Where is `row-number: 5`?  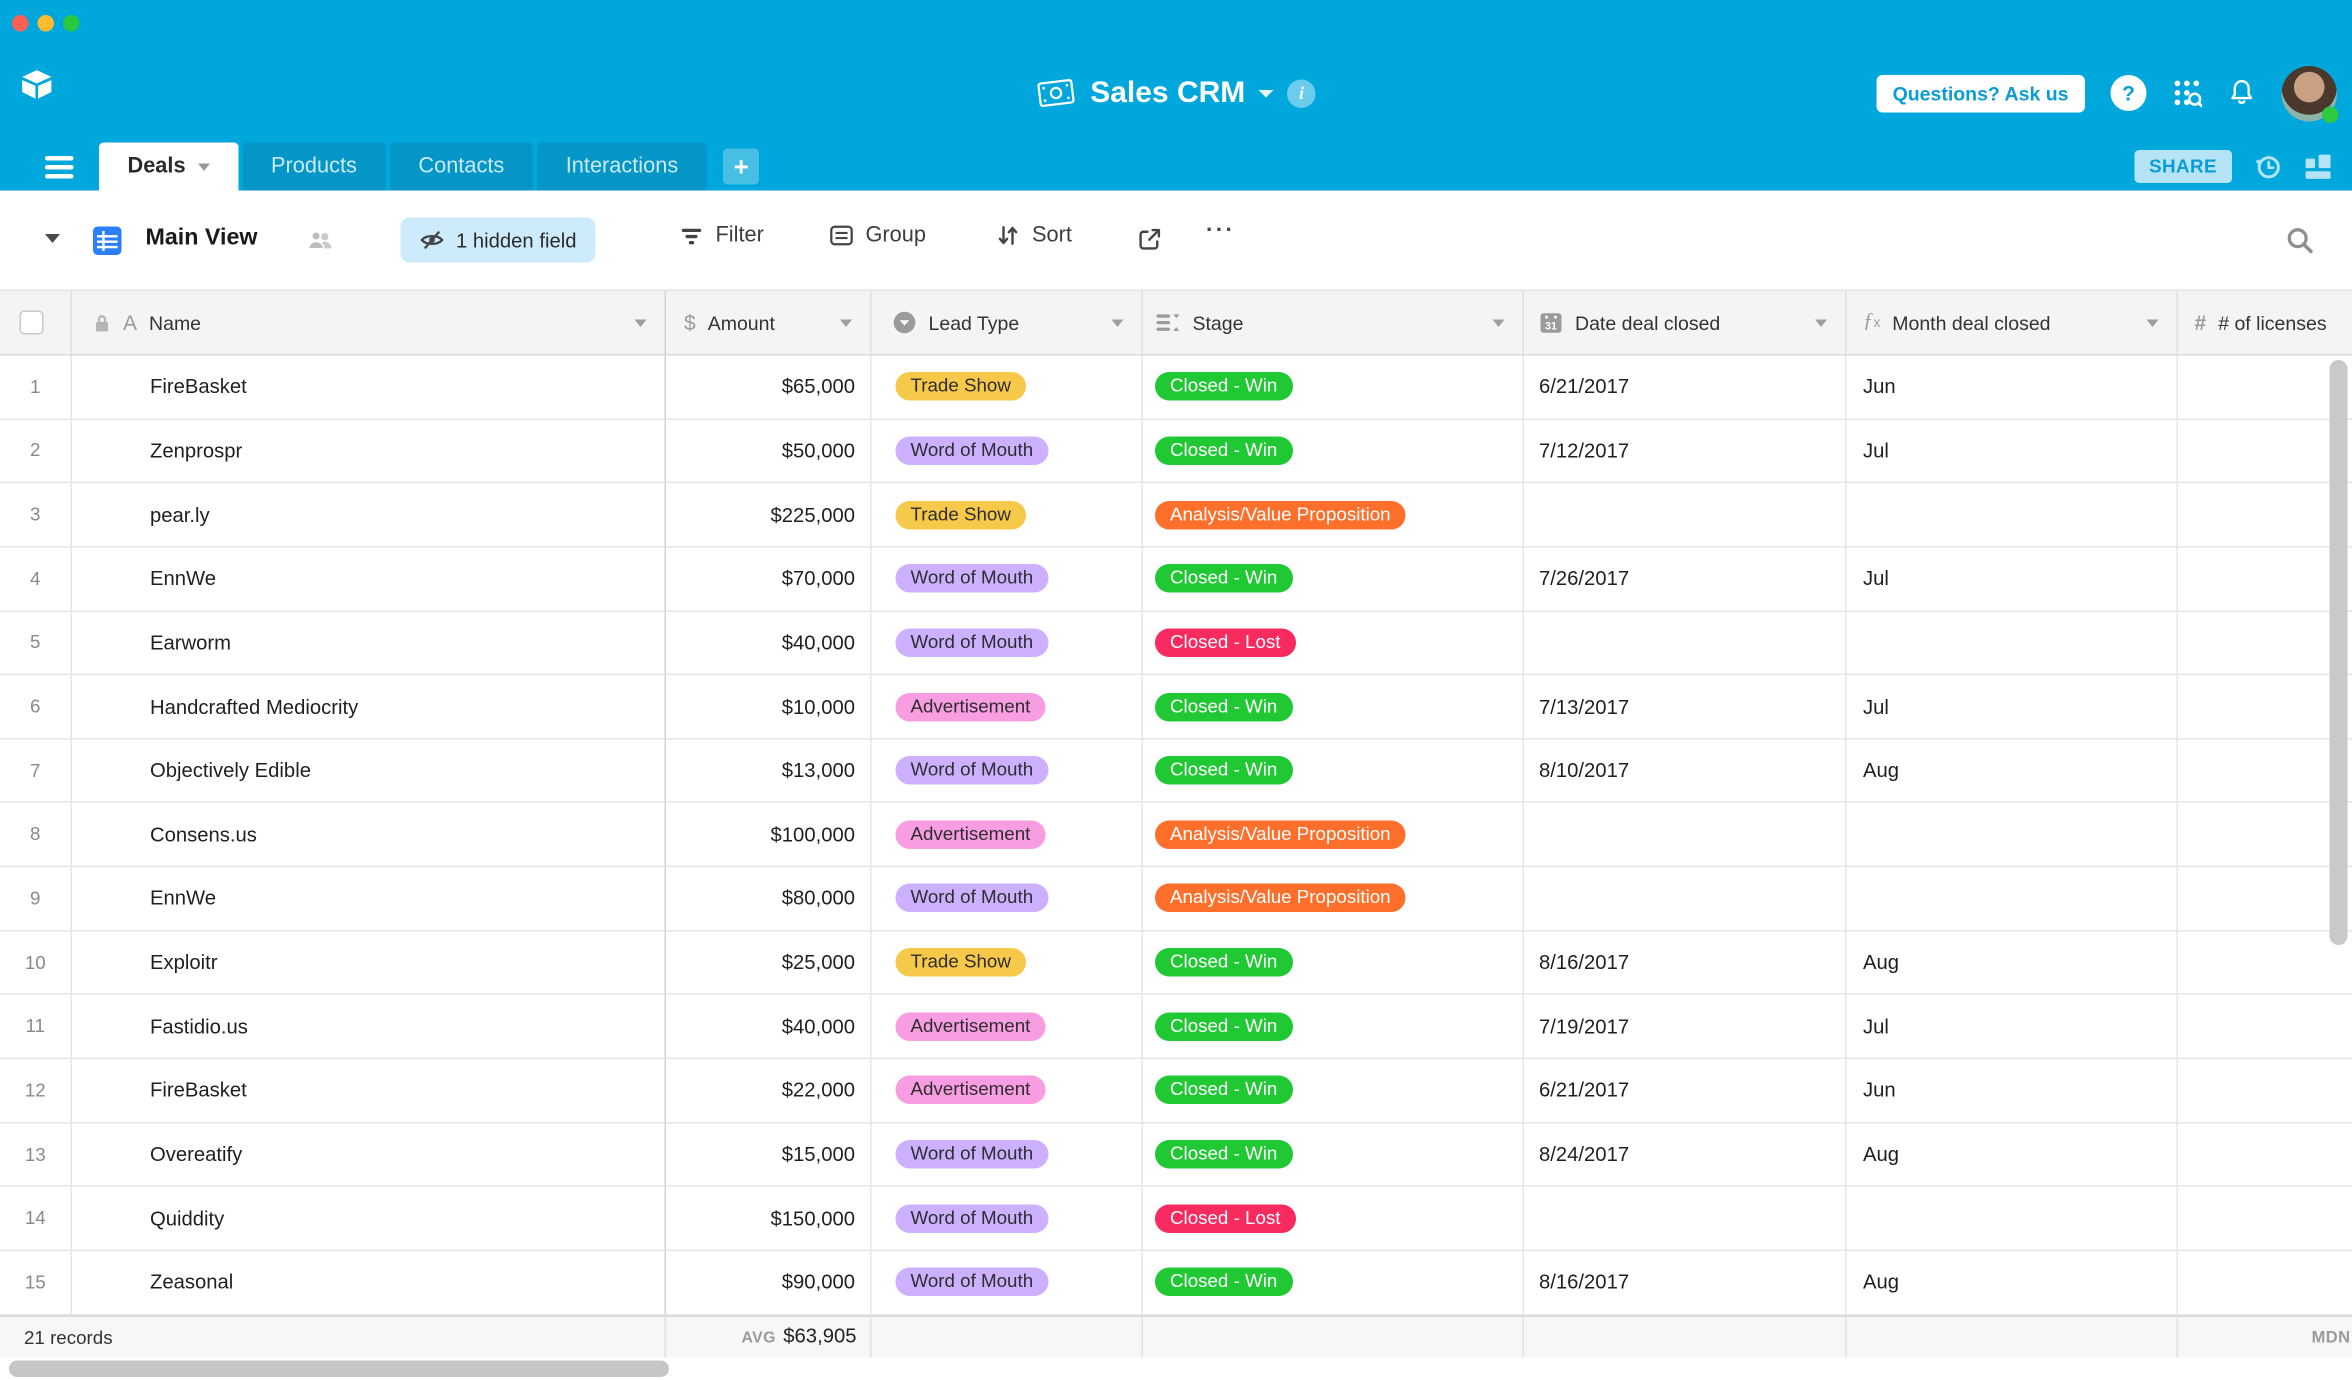 row-number: 5 is located at coordinates (36, 643).